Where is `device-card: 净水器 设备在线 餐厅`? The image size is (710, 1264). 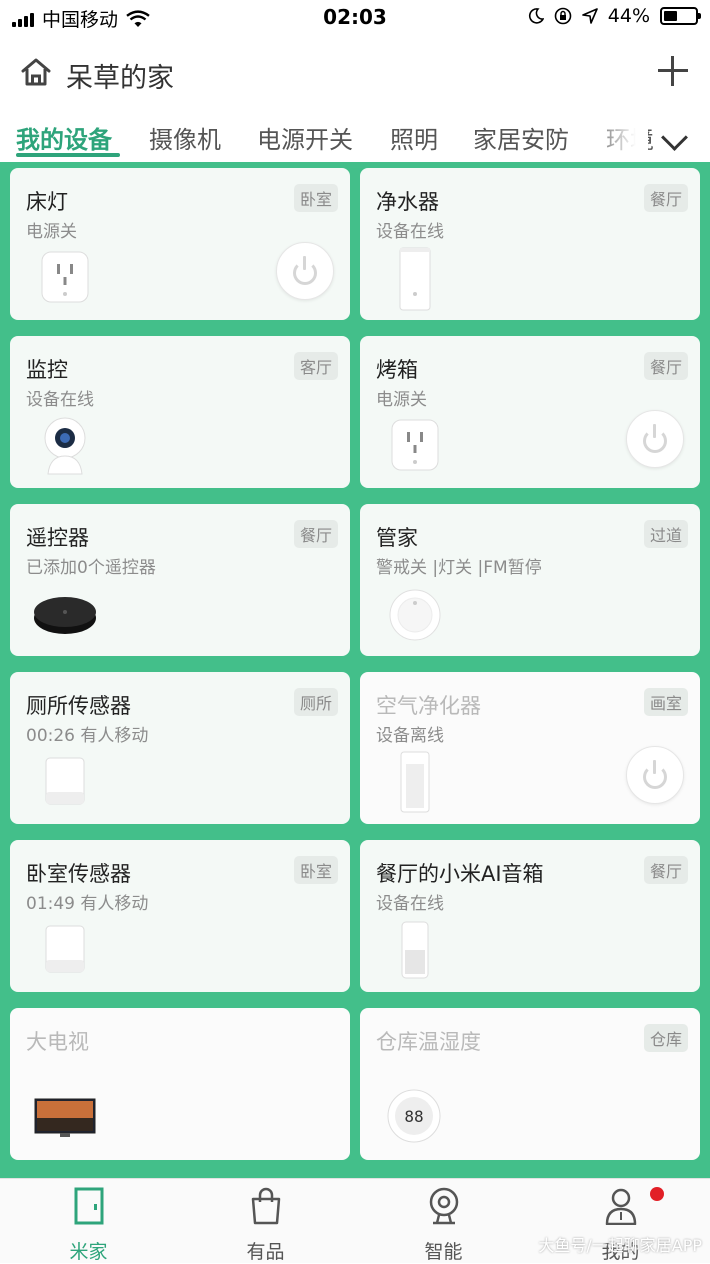 device-card: 净水器 设备在线 餐厅 is located at coordinates (530, 244).